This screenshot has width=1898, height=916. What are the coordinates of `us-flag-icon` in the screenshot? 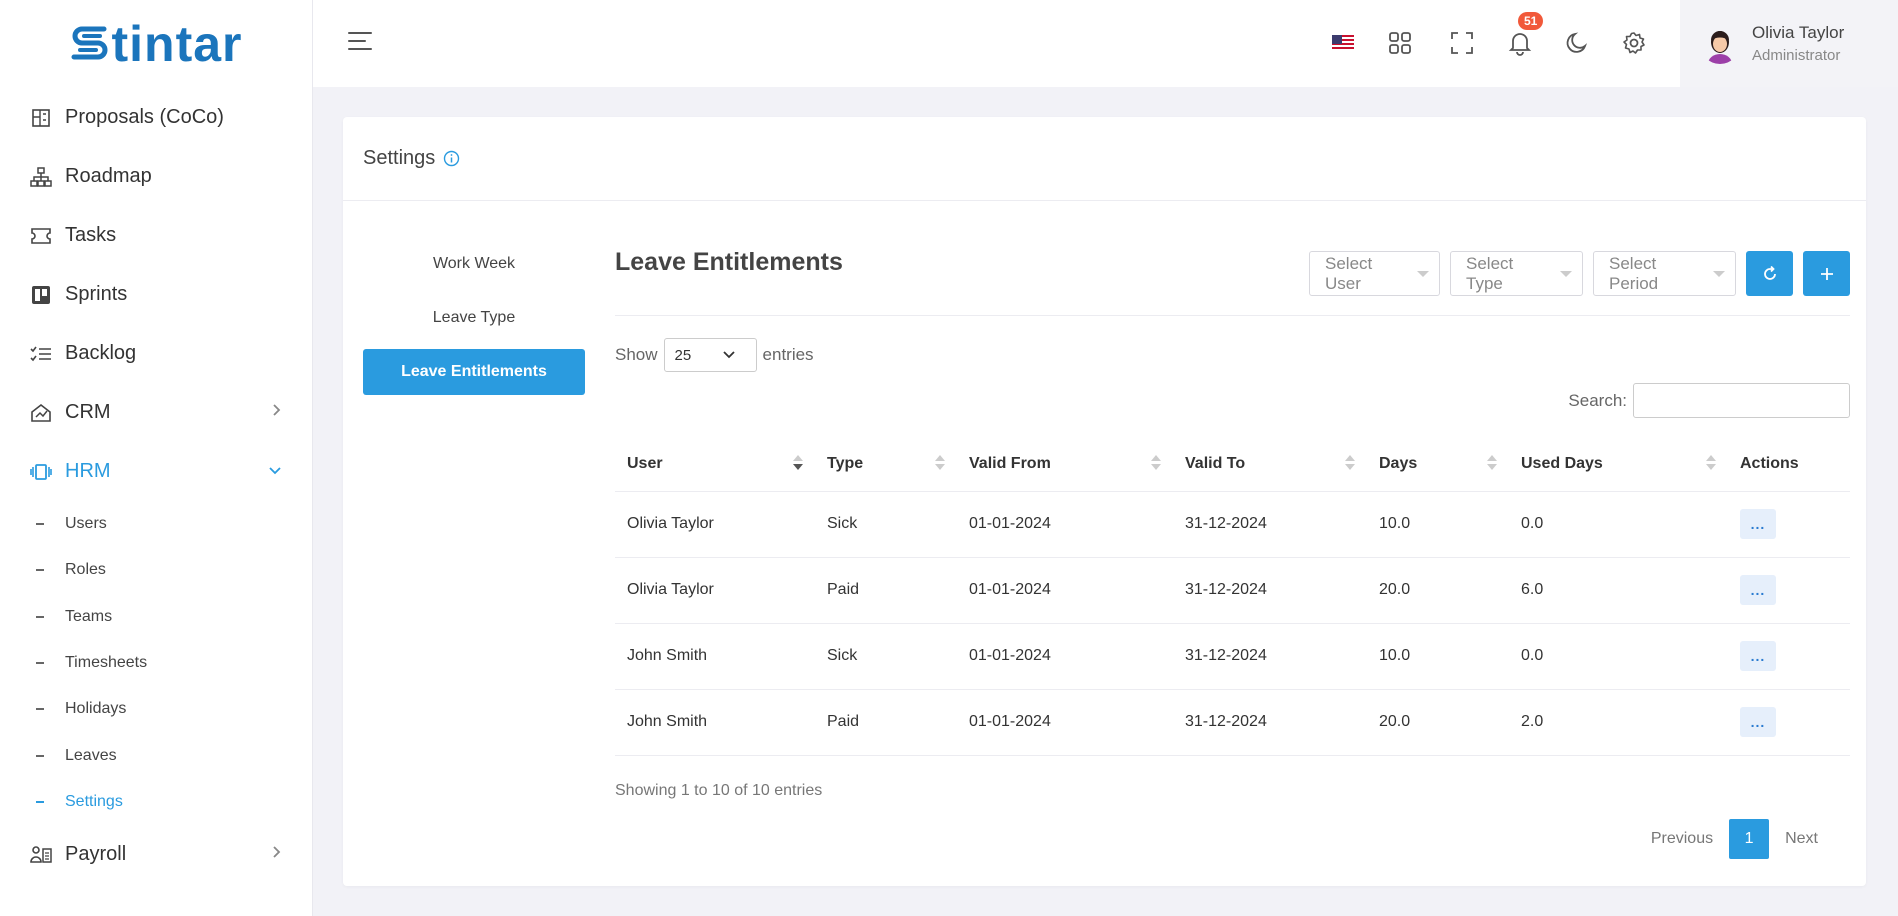 It's located at (1343, 43).